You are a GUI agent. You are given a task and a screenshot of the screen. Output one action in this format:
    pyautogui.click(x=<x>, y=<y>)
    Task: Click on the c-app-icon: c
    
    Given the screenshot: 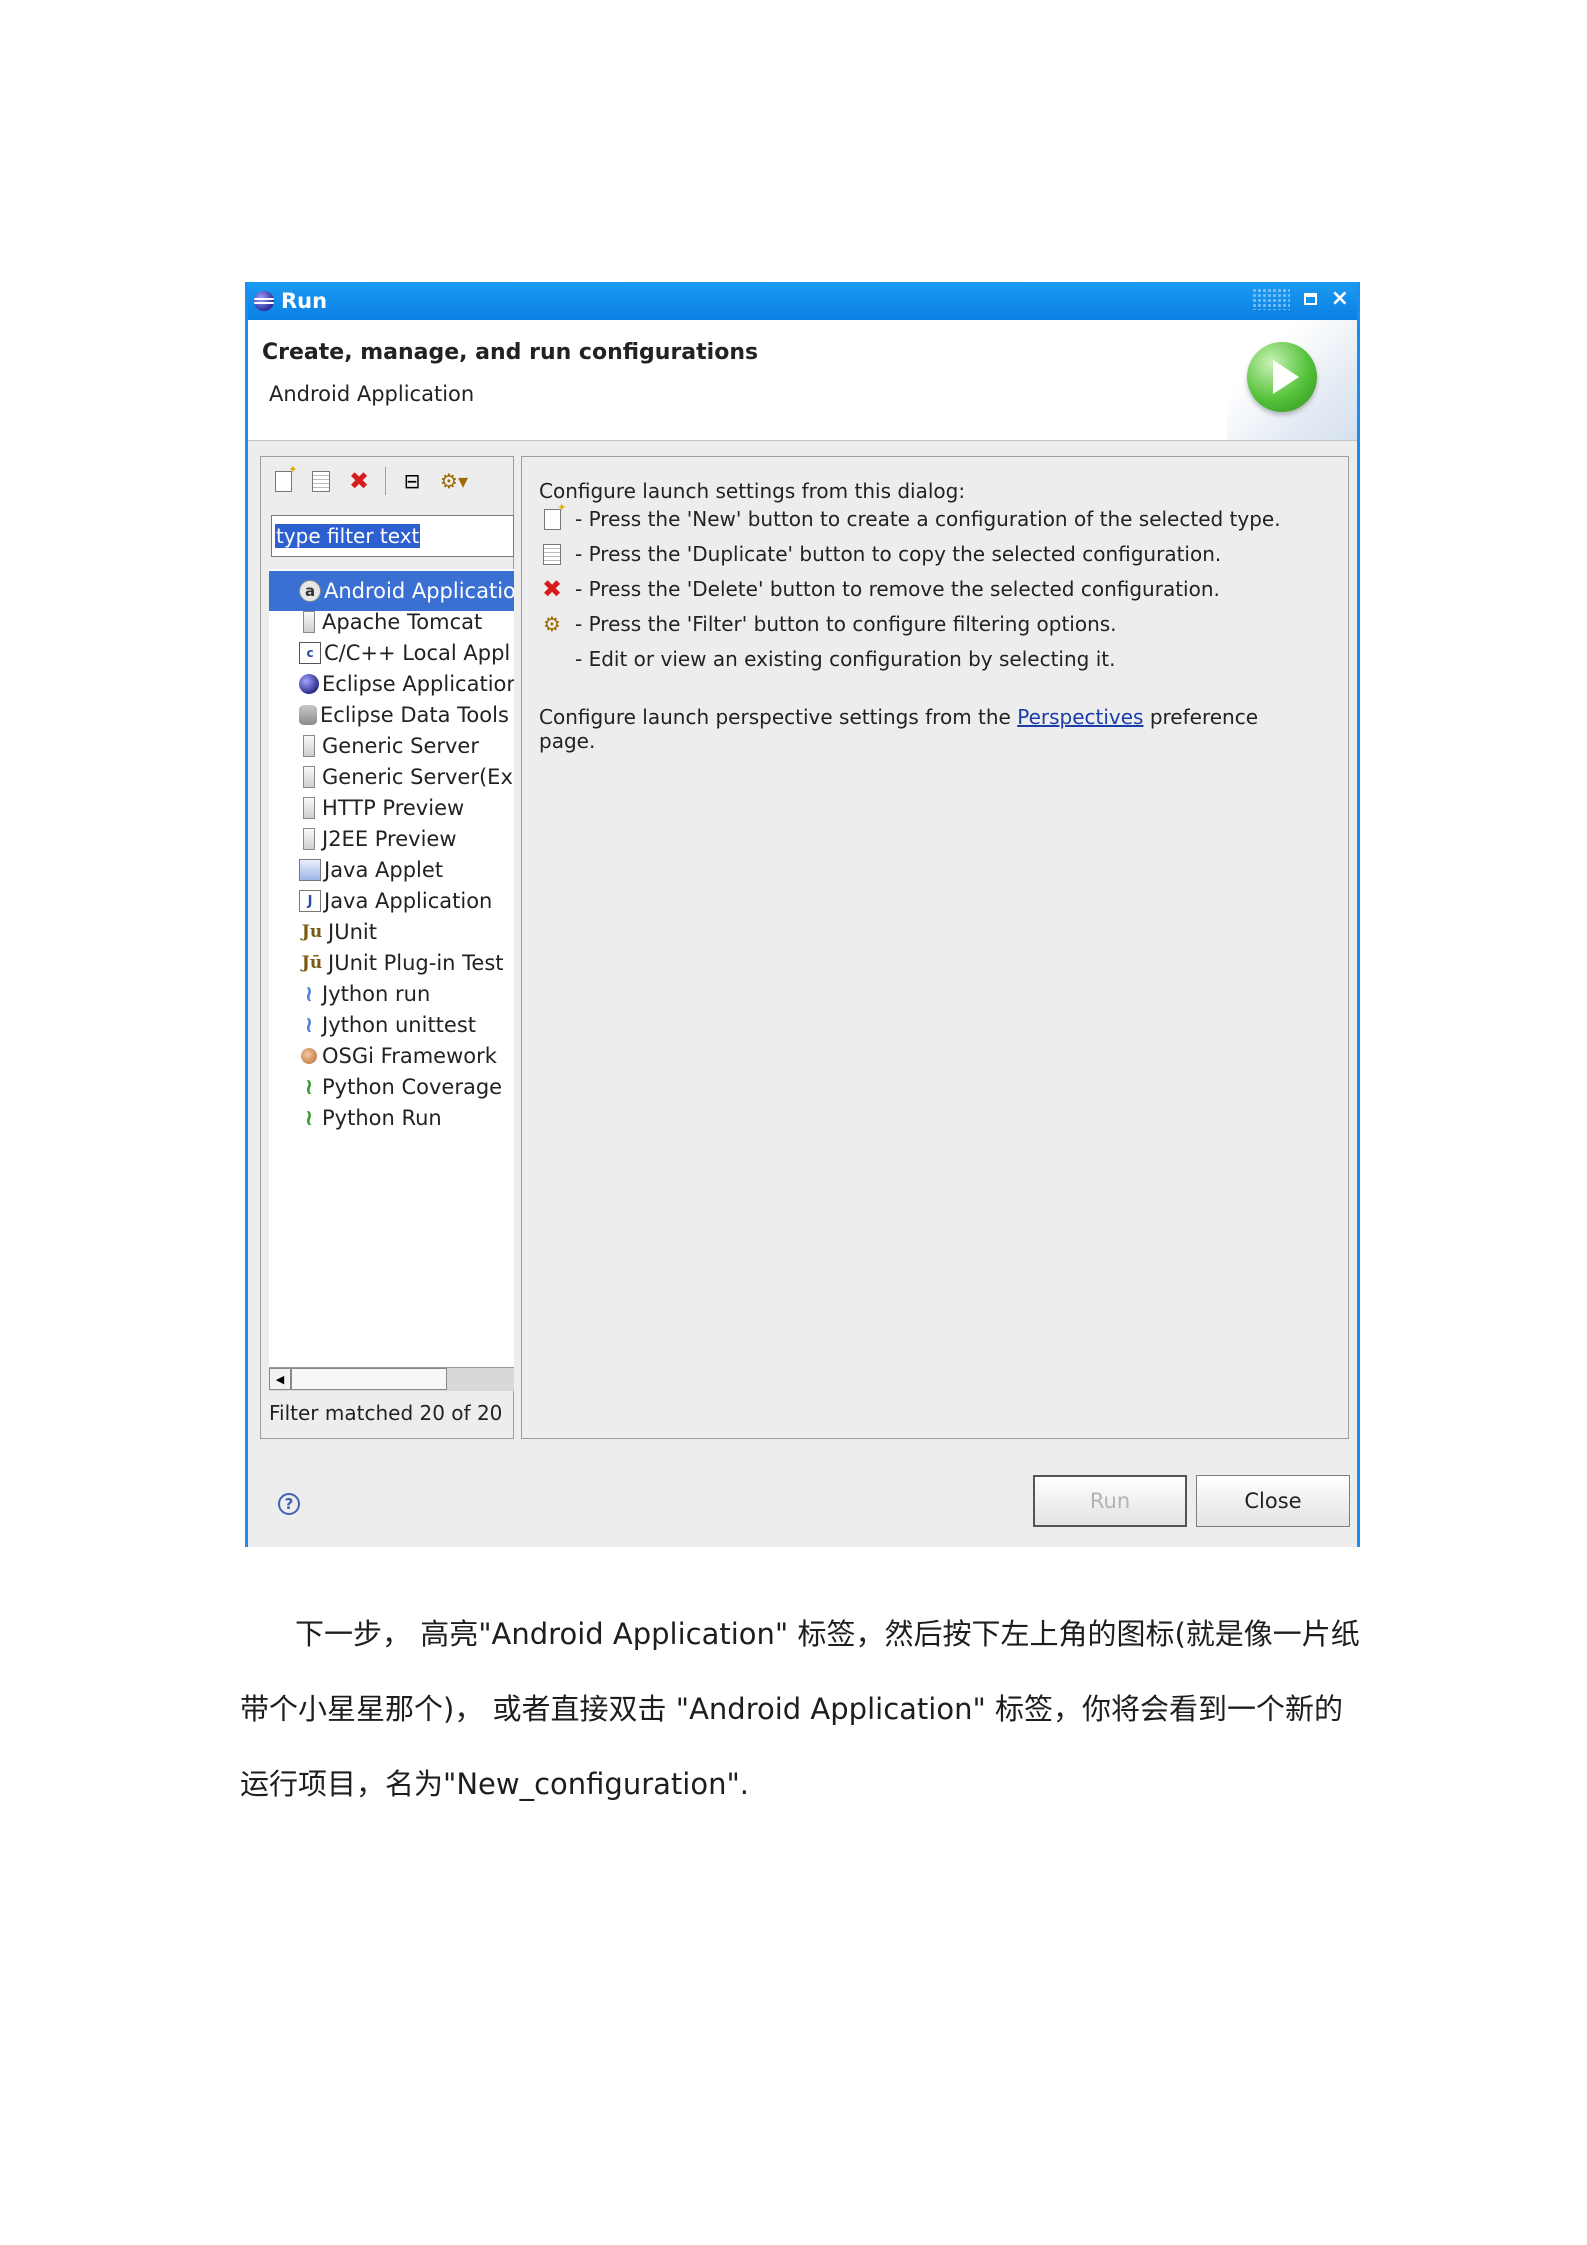 What is the action you would take?
    pyautogui.click(x=310, y=653)
    